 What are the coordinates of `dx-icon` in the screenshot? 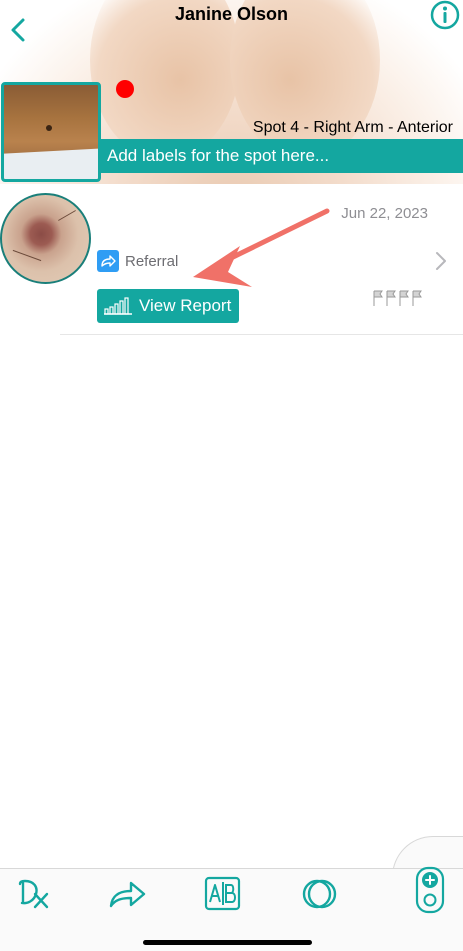 It's located at (34, 894).